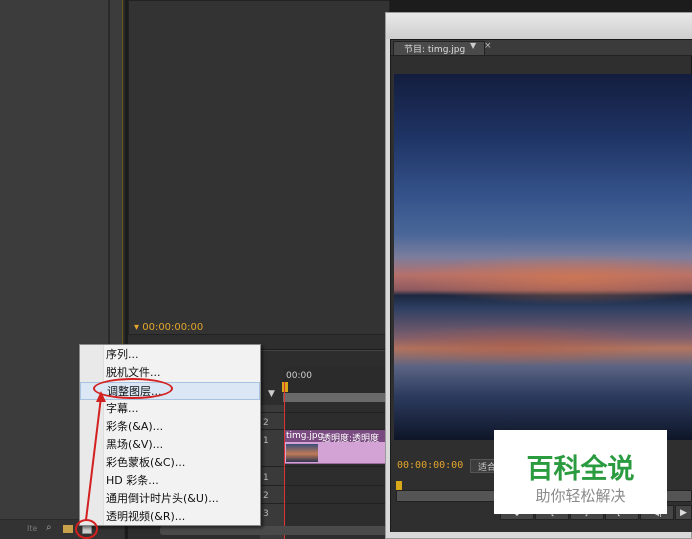 The width and height of the screenshot is (692, 539). I want to click on watermark-subtitle: 助你轻松解决, so click(580, 496).